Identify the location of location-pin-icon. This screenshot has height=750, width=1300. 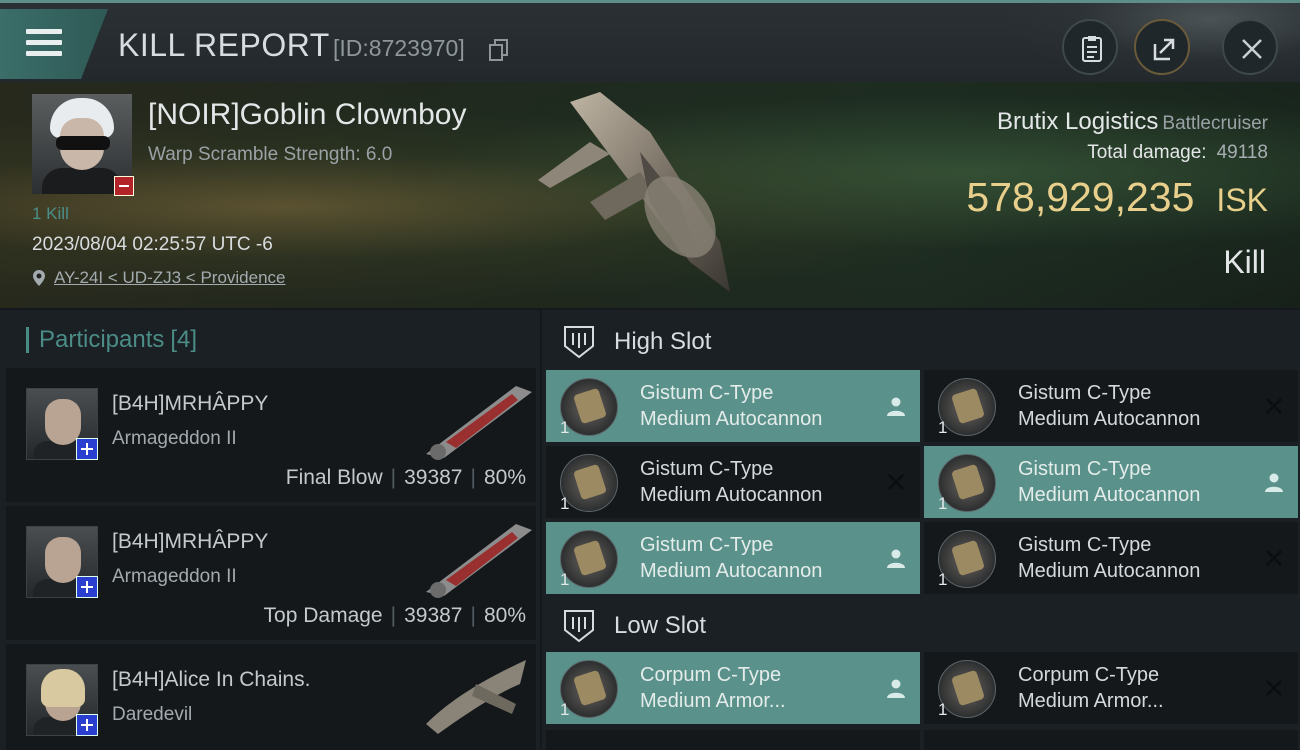
(39, 278).